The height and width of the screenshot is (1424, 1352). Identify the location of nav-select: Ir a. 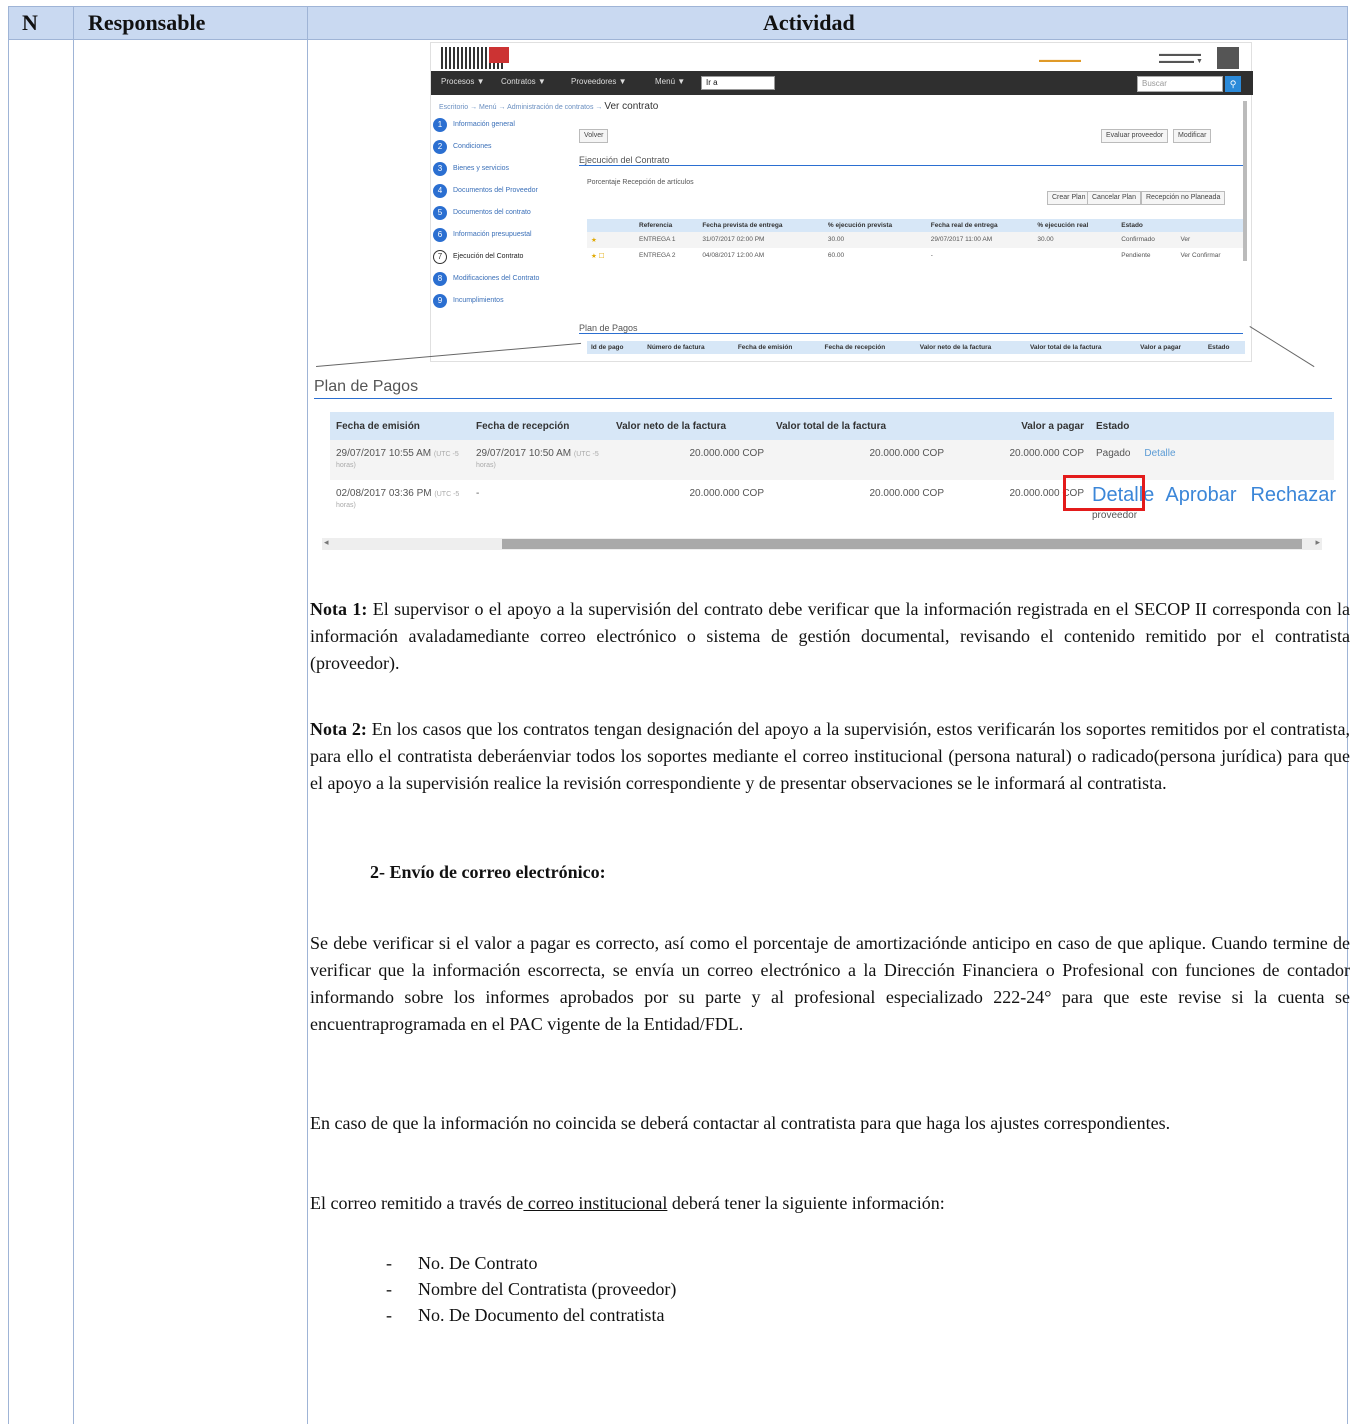
(738, 83).